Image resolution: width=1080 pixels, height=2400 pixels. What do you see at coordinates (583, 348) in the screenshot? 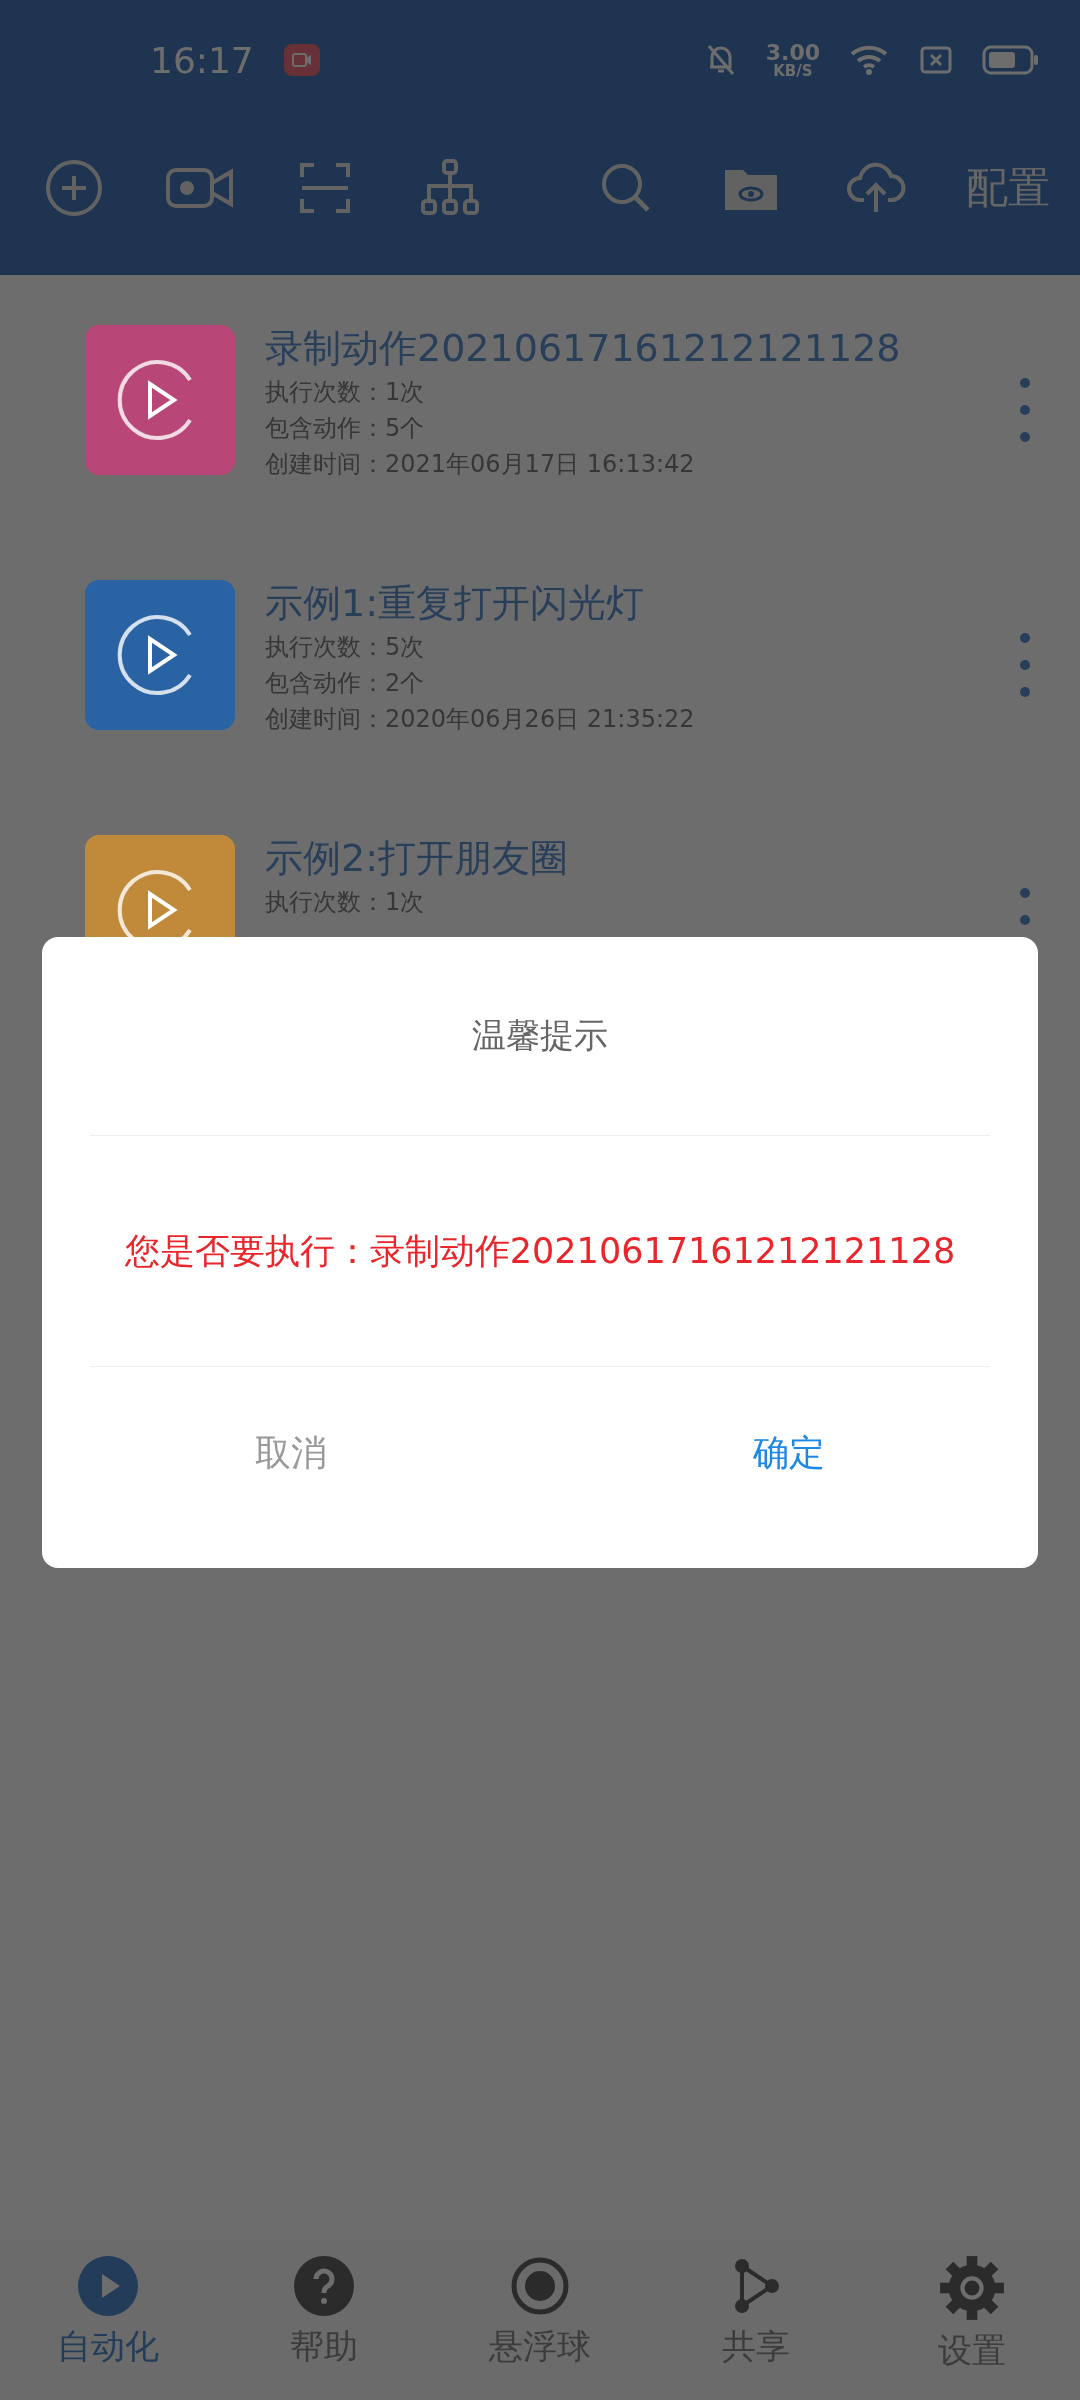
I see `action-title: 录制动作20210617161212121128` at bounding box center [583, 348].